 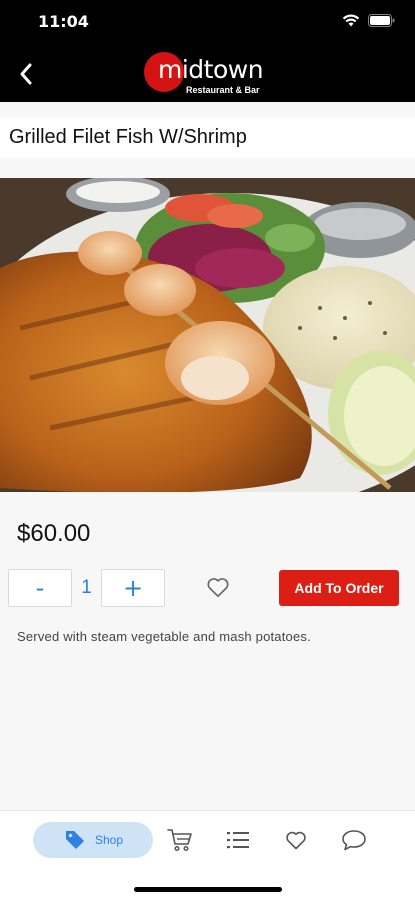 I want to click on tab-chat, so click(x=354, y=840).